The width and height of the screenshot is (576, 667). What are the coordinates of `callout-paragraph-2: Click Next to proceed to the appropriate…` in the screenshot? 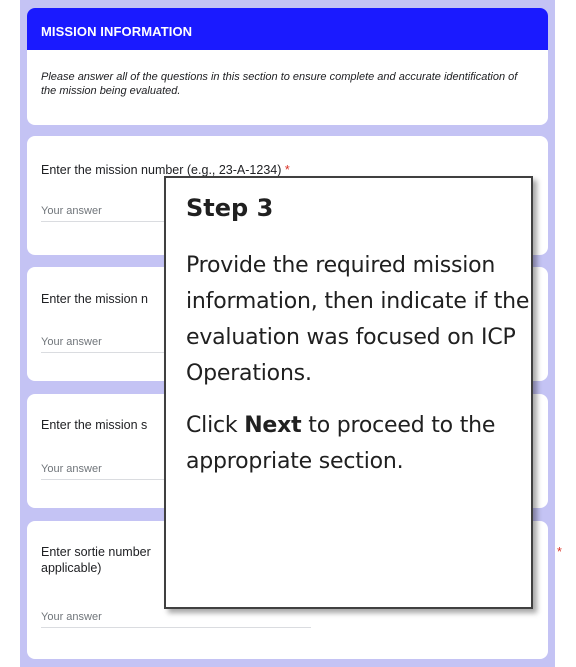 It's located at (358, 444).